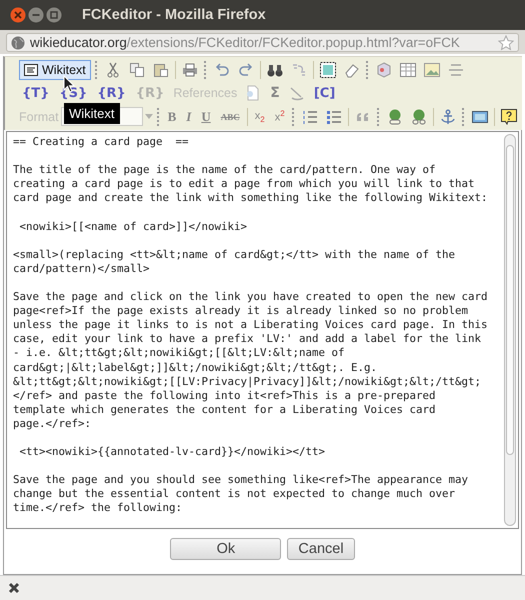 This screenshot has height=600, width=525. What do you see at coordinates (251, 184) in the screenshot?
I see `wikitext-paragraph: The title of the page is the name of the card/pattern. One way of creating a card page is to edit a page from which you will link to that card page and create the link with something like the following Wikitext:` at bounding box center [251, 184].